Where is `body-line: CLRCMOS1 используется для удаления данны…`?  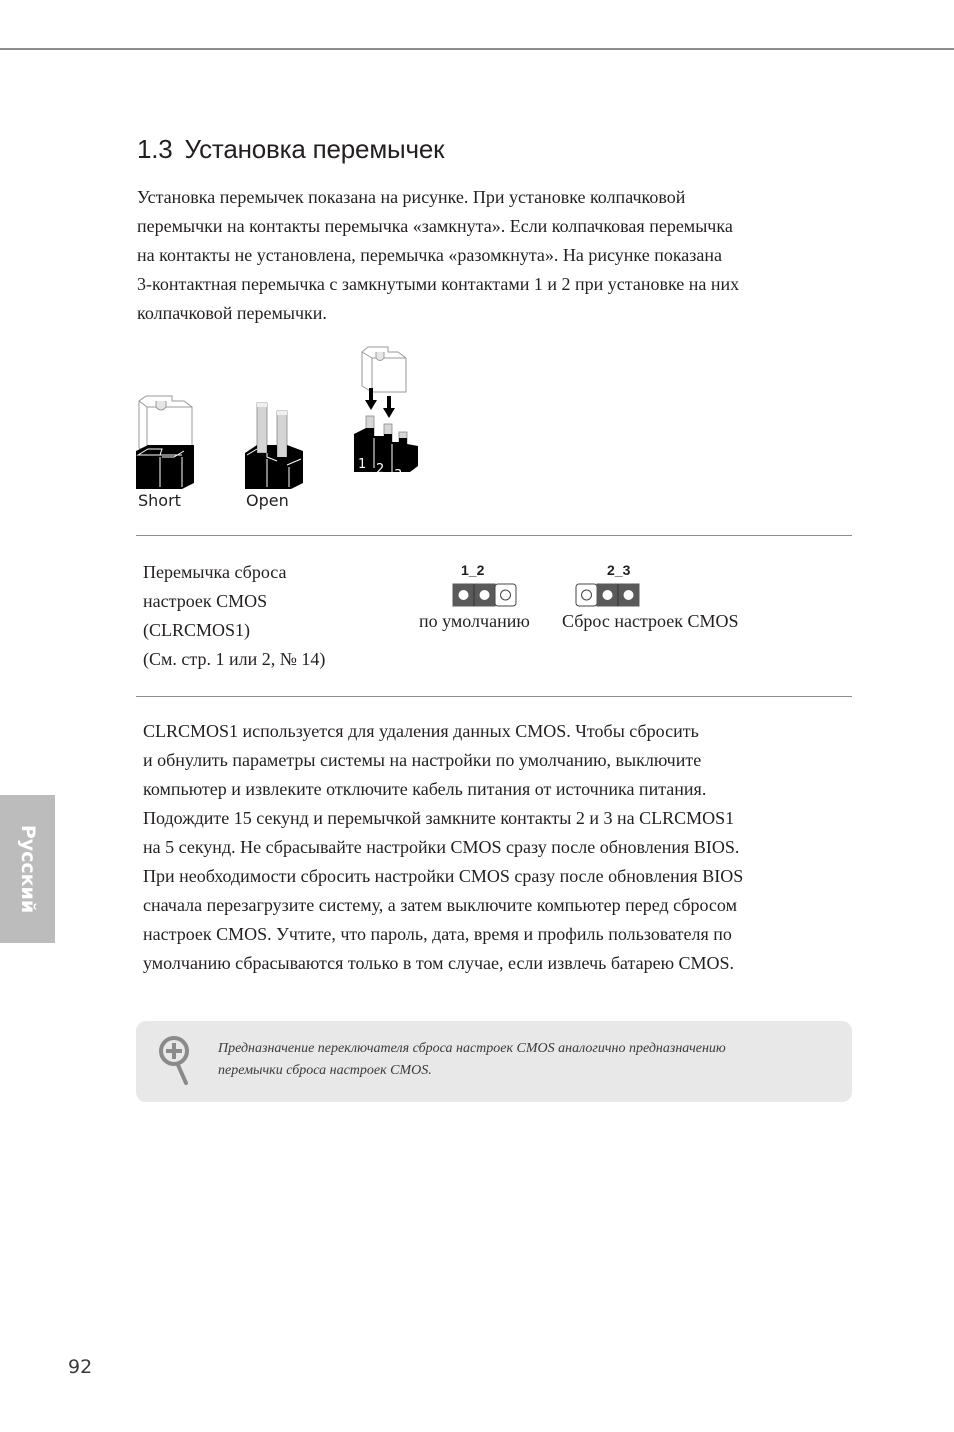 body-line: CLRCMOS1 используется для удаления данны… is located at coordinates (421, 731).